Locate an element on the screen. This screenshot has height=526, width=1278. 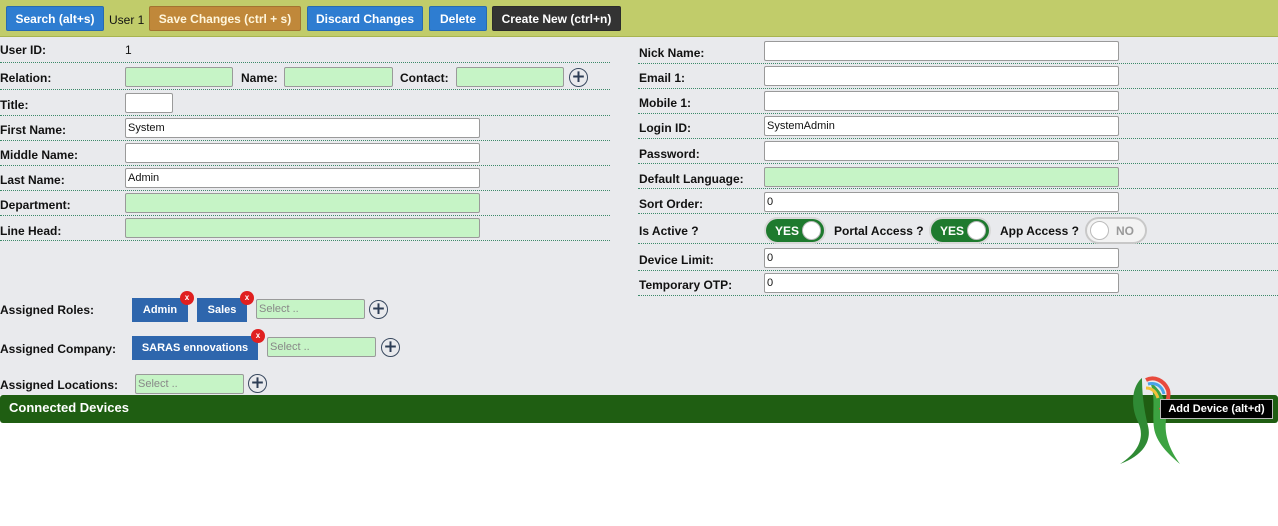
email1-field is located at coordinates (941, 76).